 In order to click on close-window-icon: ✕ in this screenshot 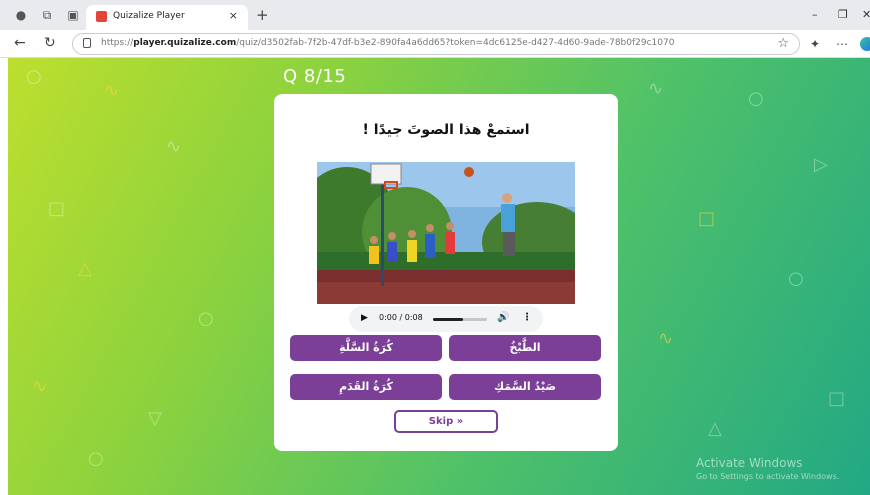, I will do `click(866, 14)`.